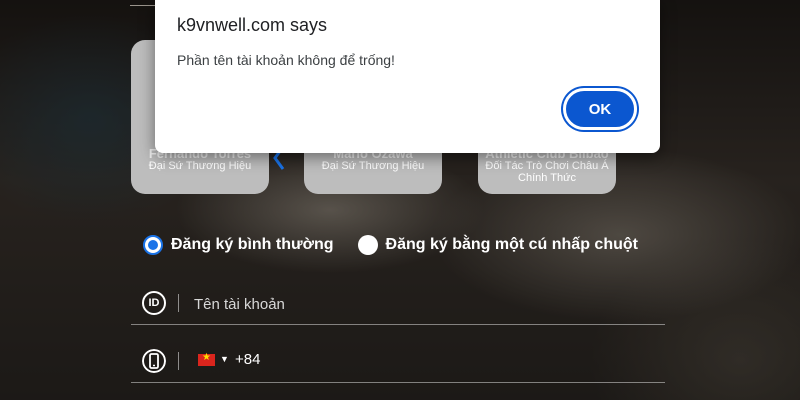 Image resolution: width=800 pixels, height=400 pixels. I want to click on id-icon: ID, so click(154, 303).